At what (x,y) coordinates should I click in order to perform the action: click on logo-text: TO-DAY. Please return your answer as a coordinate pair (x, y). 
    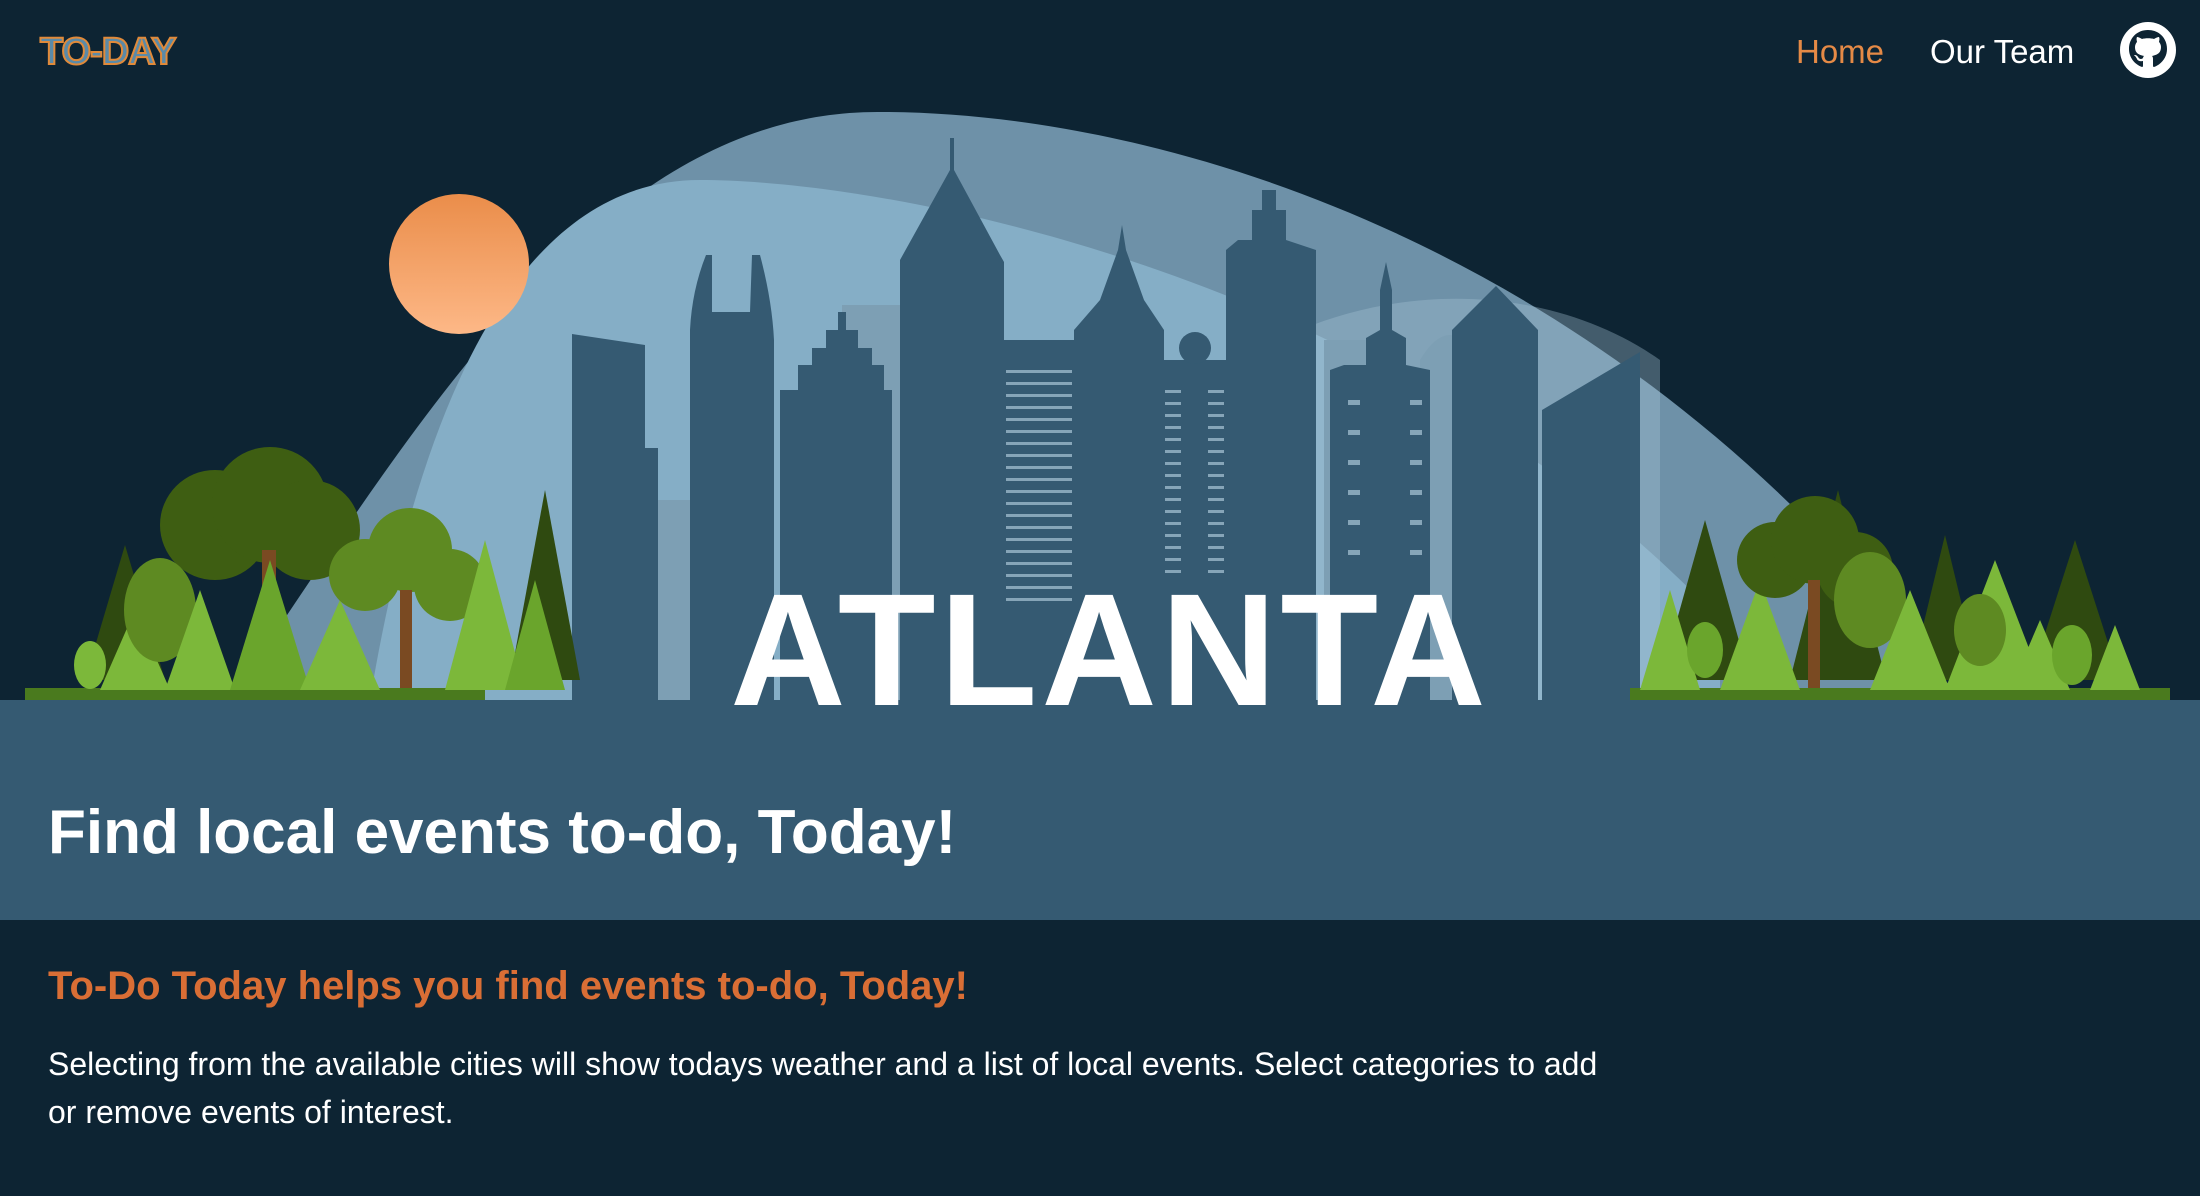
    Looking at the image, I should click on (108, 52).